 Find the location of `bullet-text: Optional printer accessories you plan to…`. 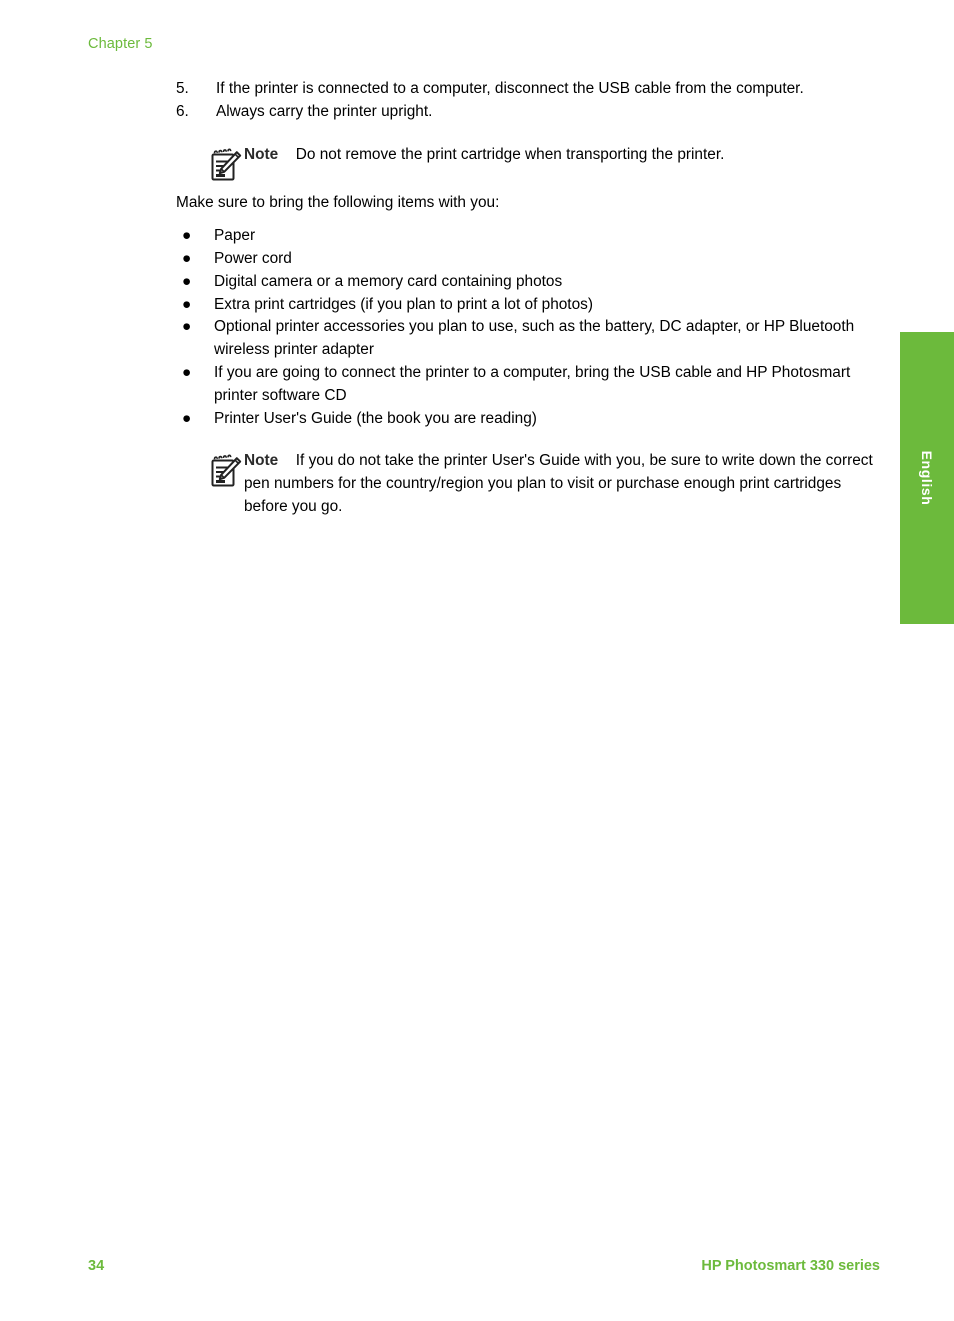

bullet-text: Optional printer accessories you plan to… is located at coordinates (534, 338).